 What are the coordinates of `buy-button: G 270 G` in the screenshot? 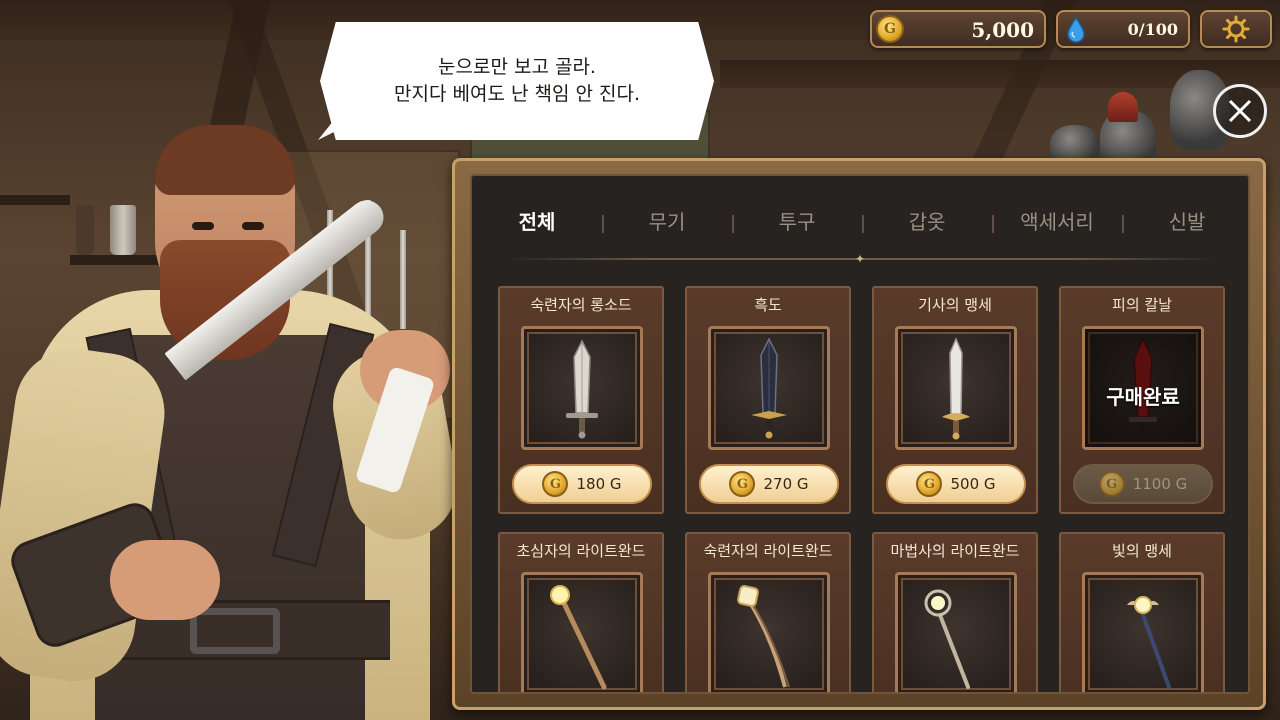 It's located at (769, 484).